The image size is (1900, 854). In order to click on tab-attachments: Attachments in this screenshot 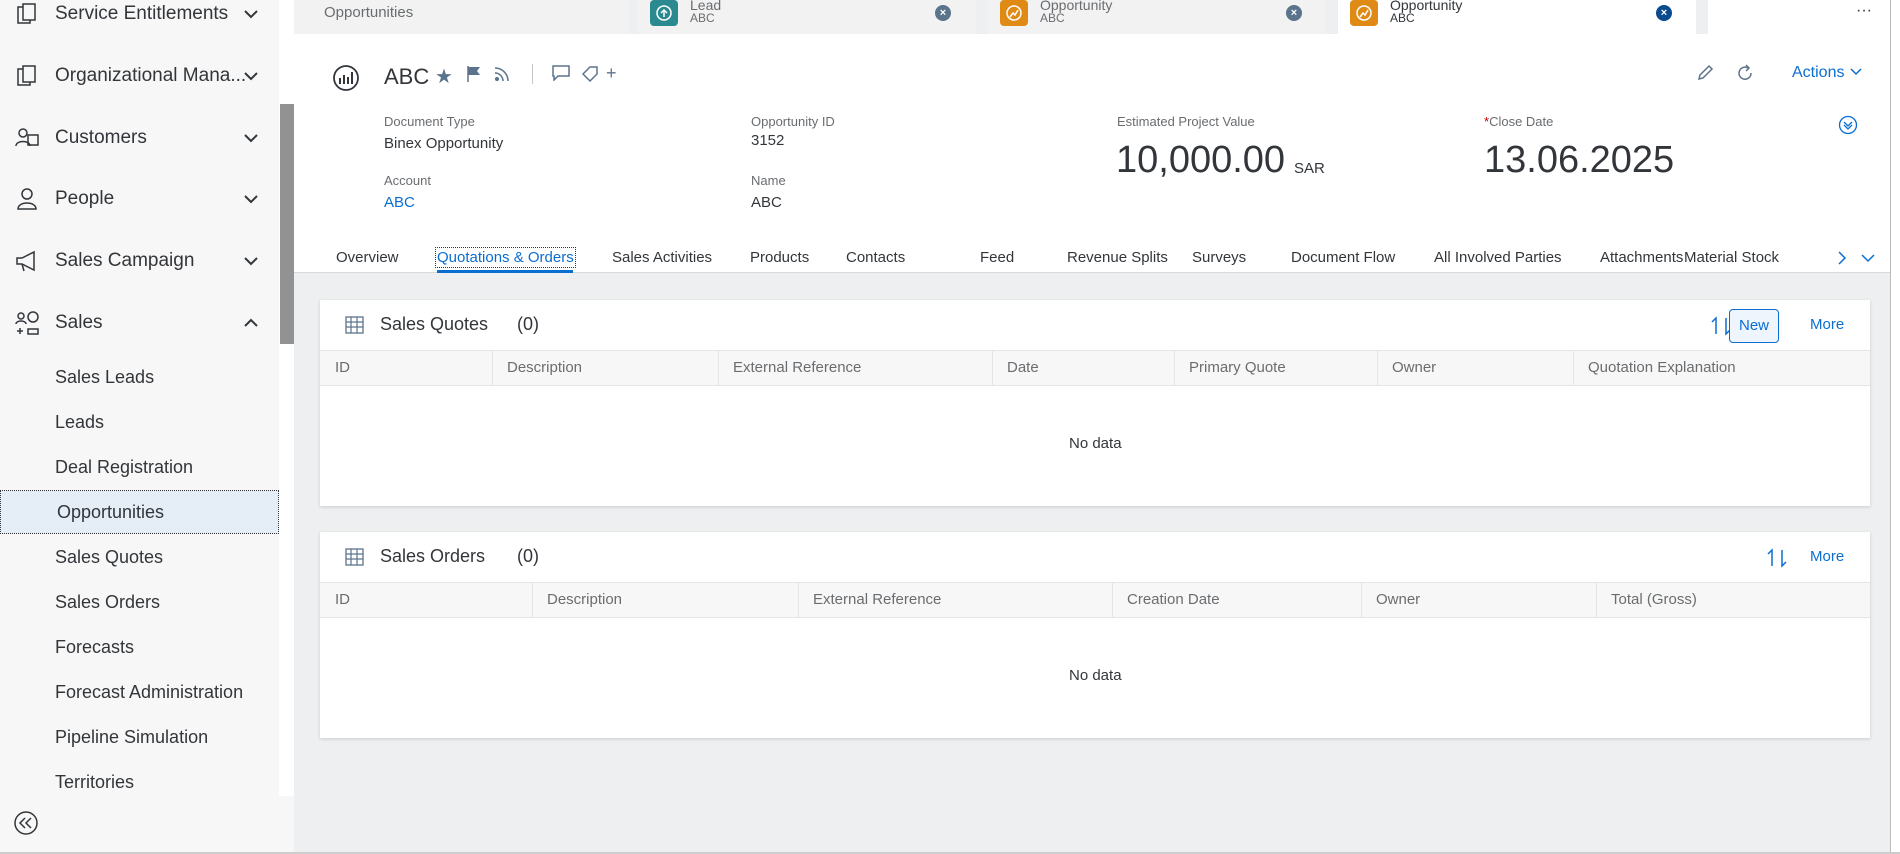, I will do `click(1641, 257)`.